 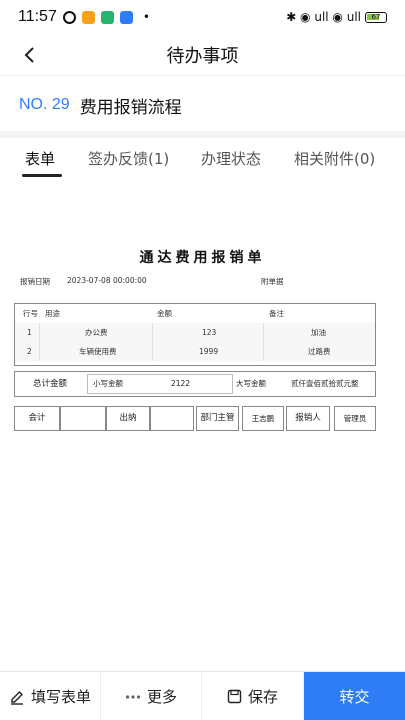 I want to click on reporter-label: 报销人, so click(x=308, y=418).